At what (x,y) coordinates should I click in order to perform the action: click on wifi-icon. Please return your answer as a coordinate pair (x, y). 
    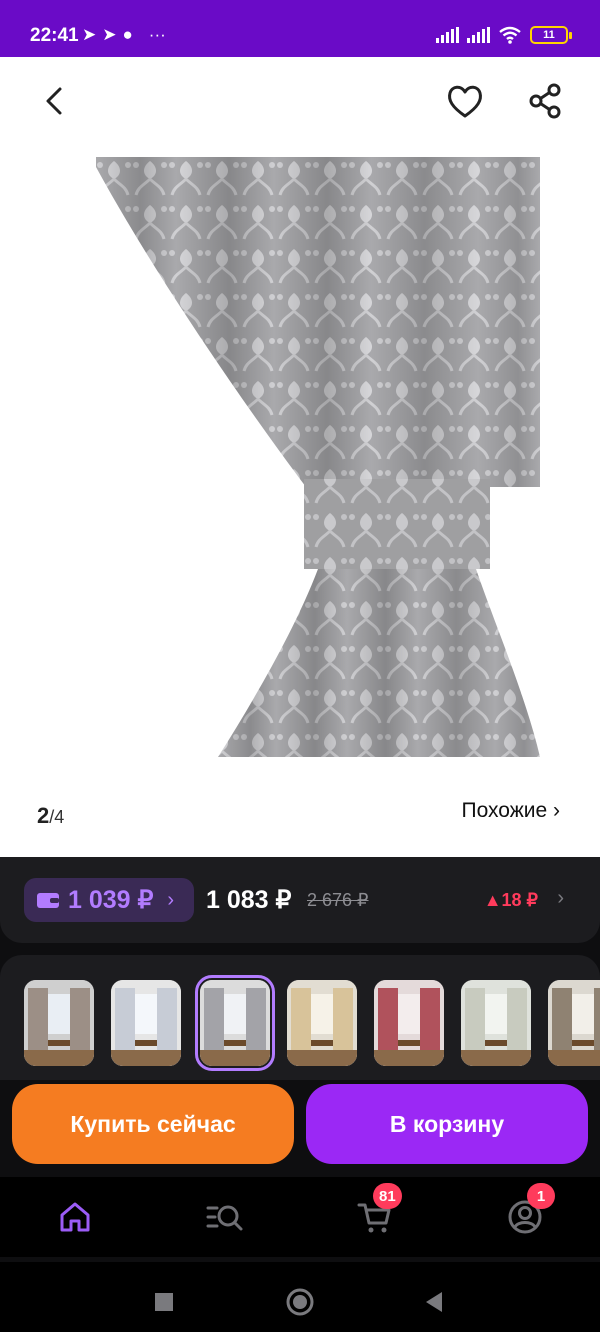
    Looking at the image, I should click on (510, 35).